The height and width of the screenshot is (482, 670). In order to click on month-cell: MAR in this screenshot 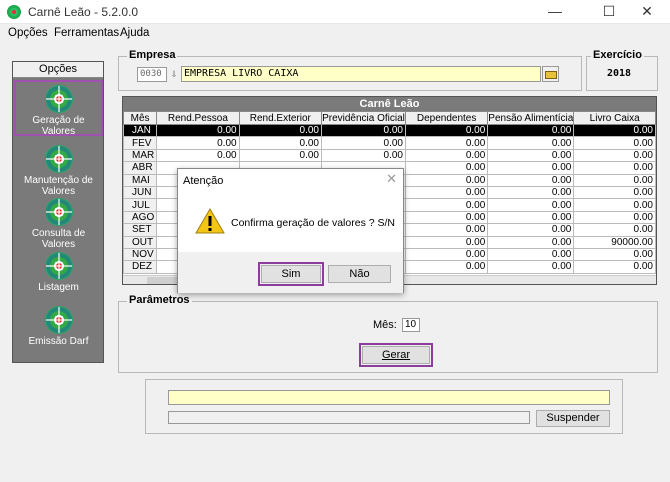, I will do `click(140, 155)`.